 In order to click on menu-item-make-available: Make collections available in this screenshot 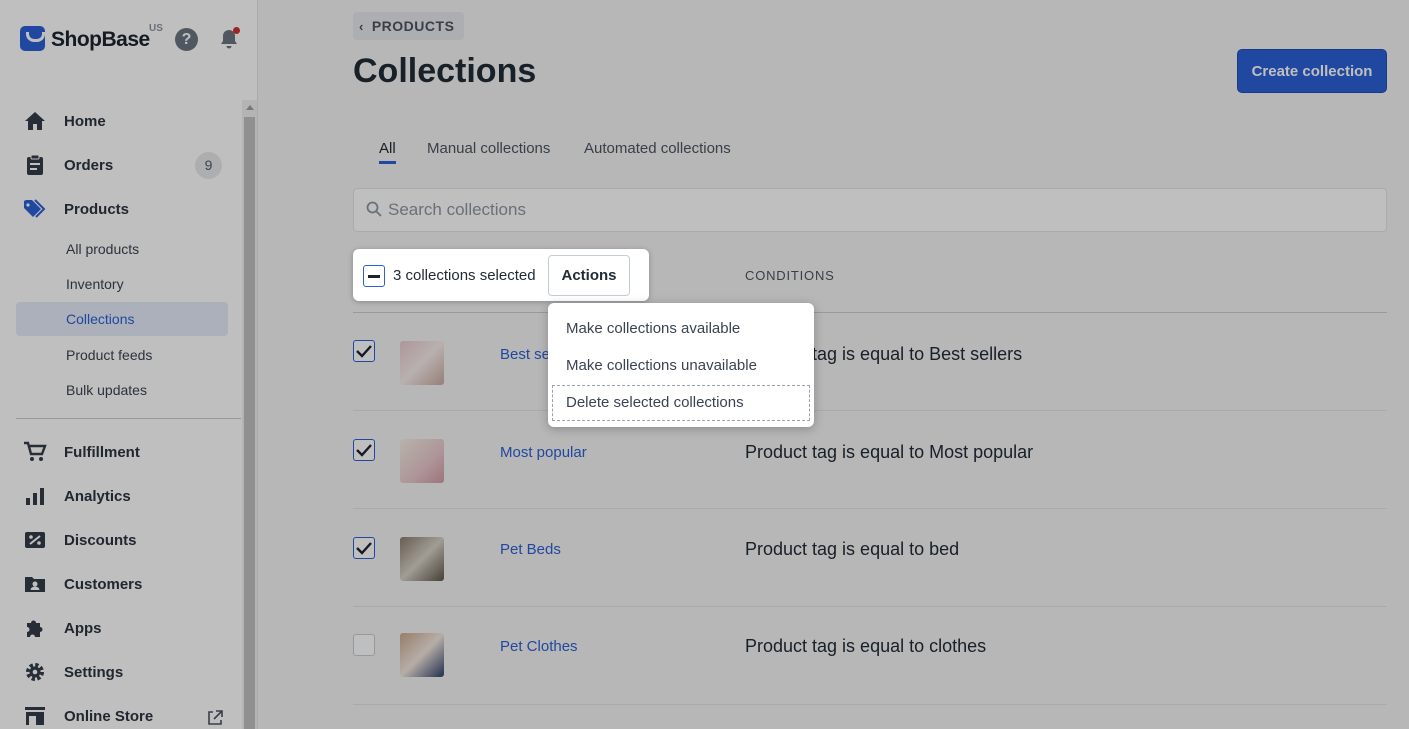, I will do `click(681, 329)`.